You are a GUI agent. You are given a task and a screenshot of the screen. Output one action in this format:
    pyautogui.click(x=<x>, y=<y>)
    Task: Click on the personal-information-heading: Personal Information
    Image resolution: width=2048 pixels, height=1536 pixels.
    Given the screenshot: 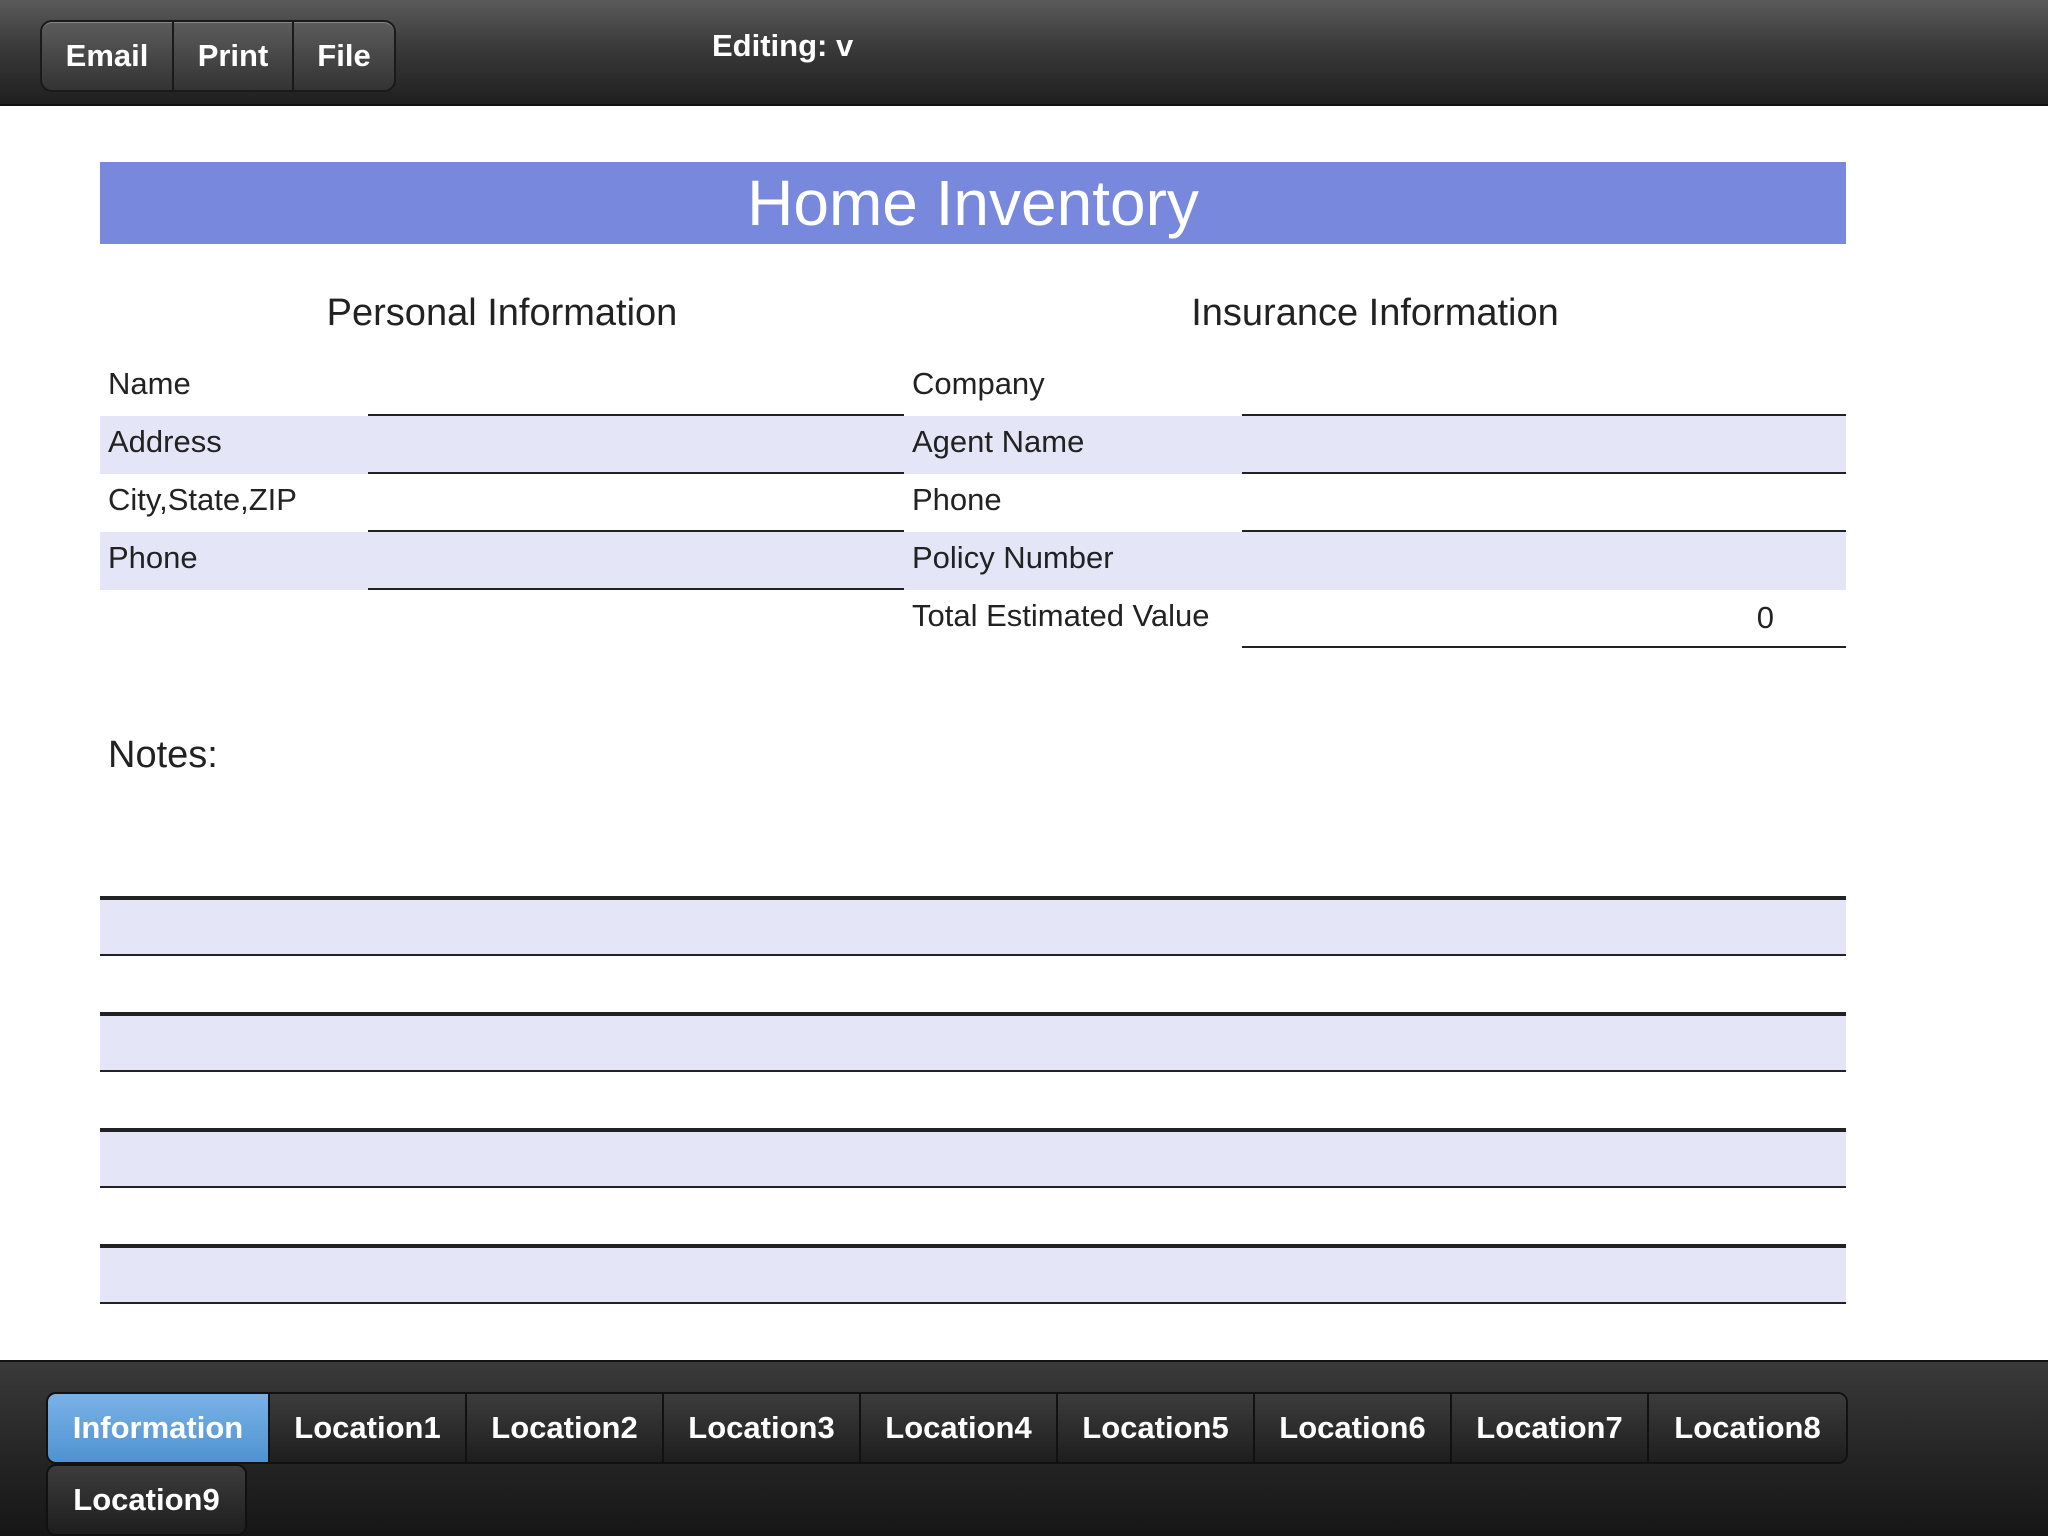 What is the action you would take?
    pyautogui.click(x=502, y=313)
    